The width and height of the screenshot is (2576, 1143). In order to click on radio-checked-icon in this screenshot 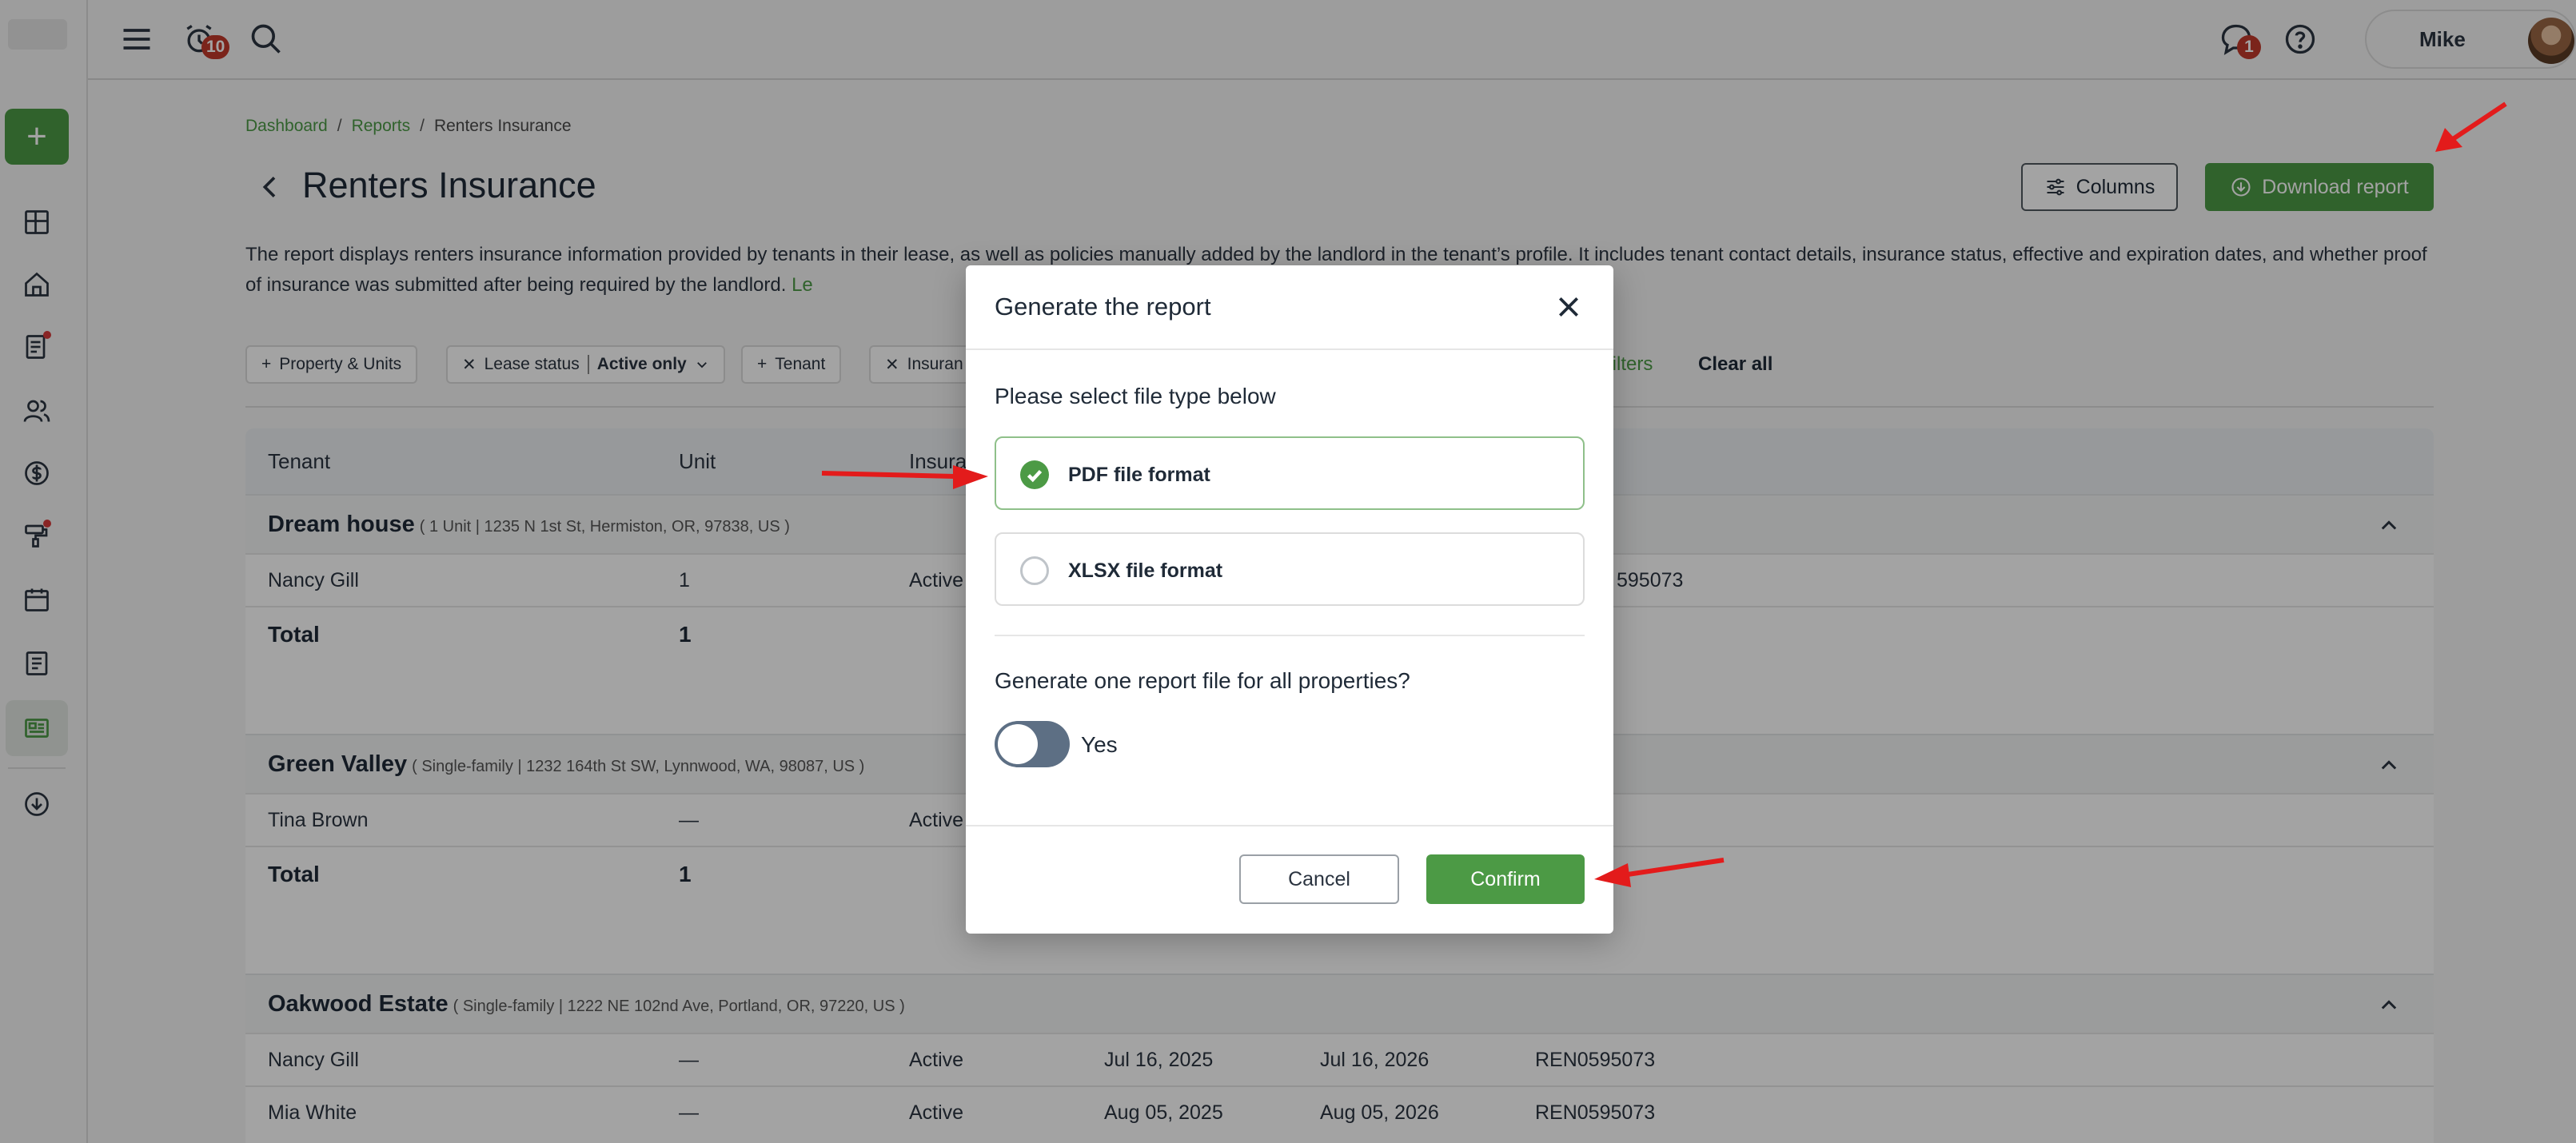, I will do `click(1034, 474)`.